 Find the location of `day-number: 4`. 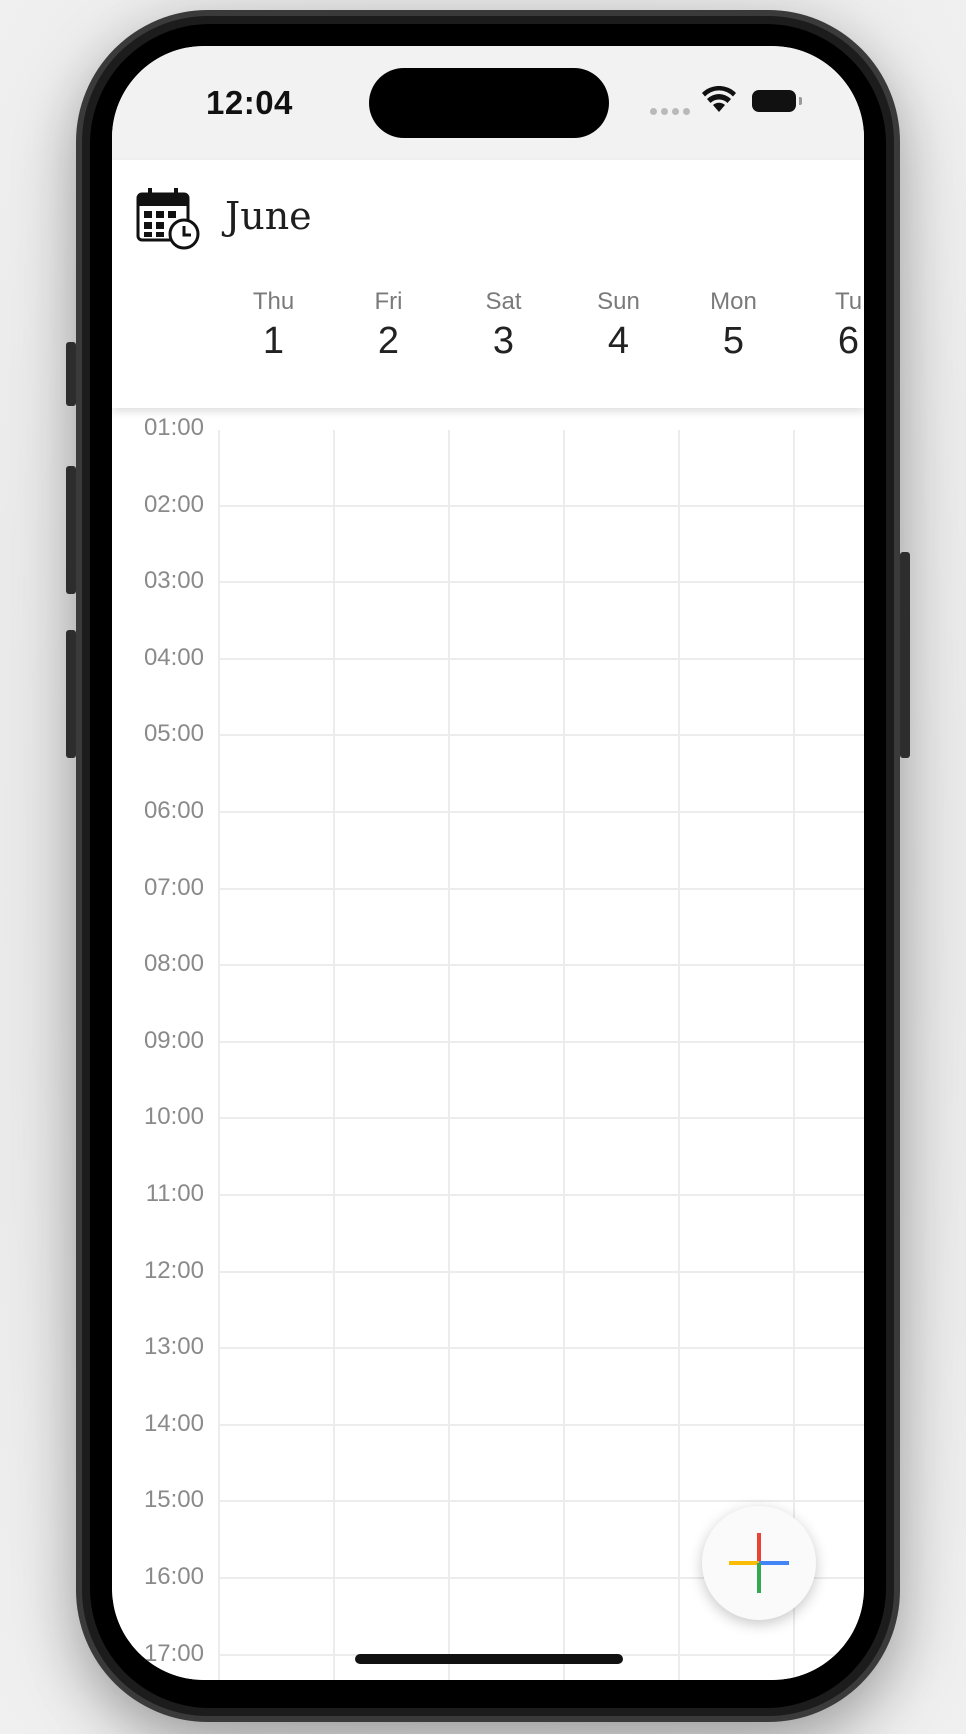

day-number: 4 is located at coordinates (618, 341).